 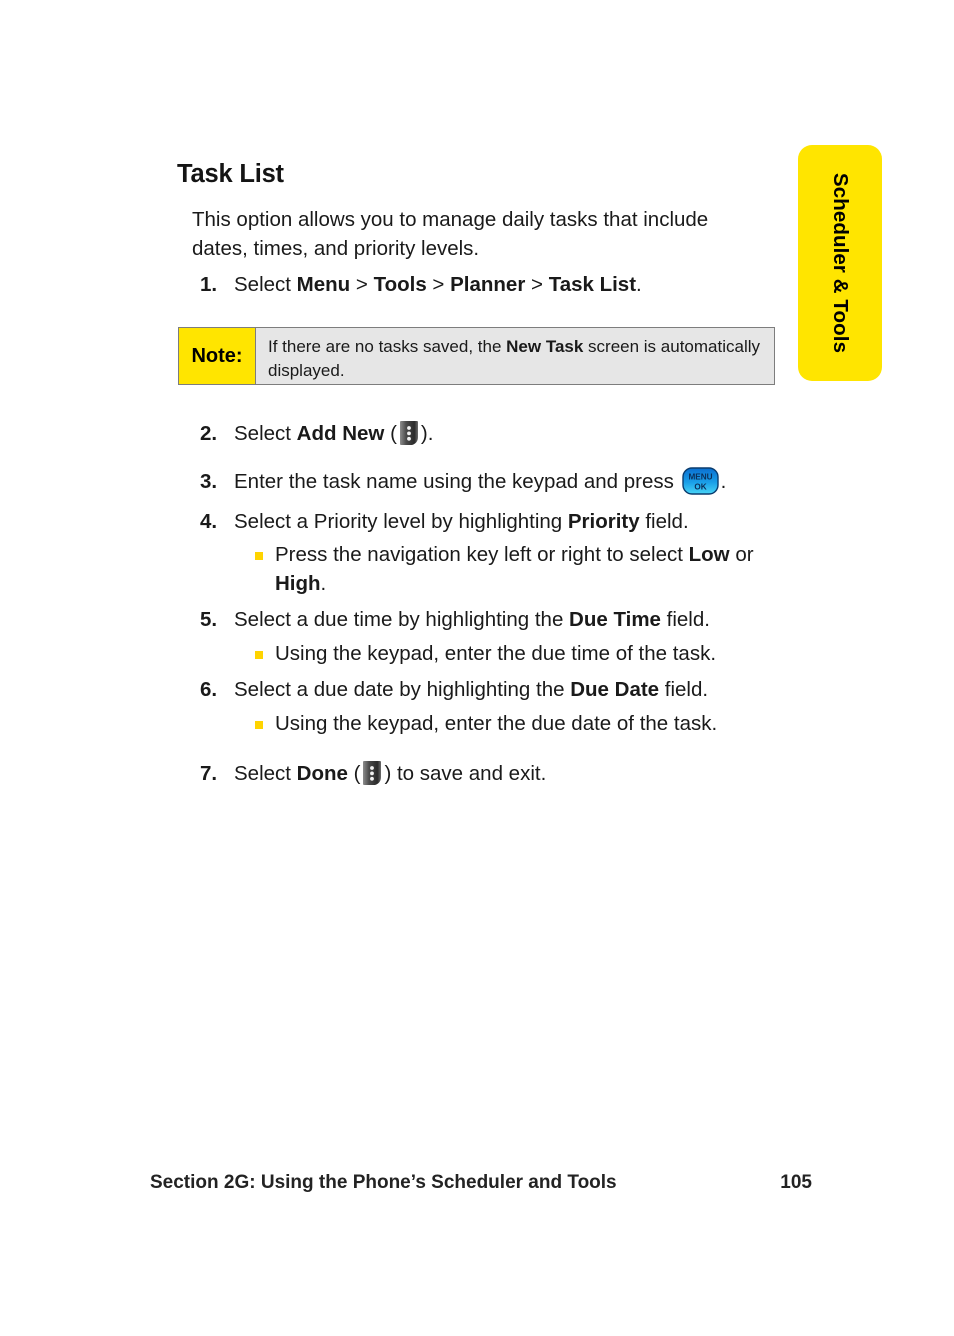 I want to click on note-text-before: If there are no tasks saved, the, so click(x=387, y=346).